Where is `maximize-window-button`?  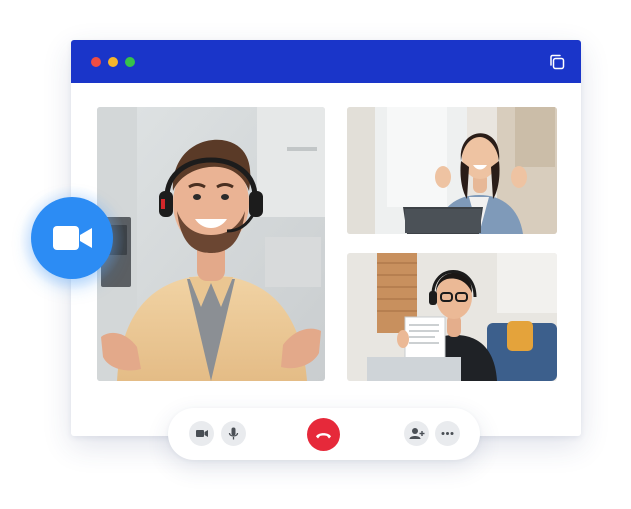 maximize-window-button is located at coordinates (130, 62).